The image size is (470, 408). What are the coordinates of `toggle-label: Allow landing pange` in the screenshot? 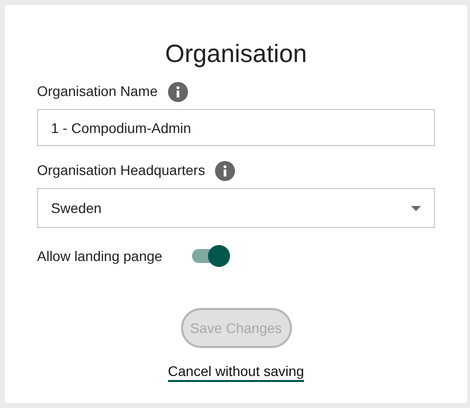 It's located at (99, 256).